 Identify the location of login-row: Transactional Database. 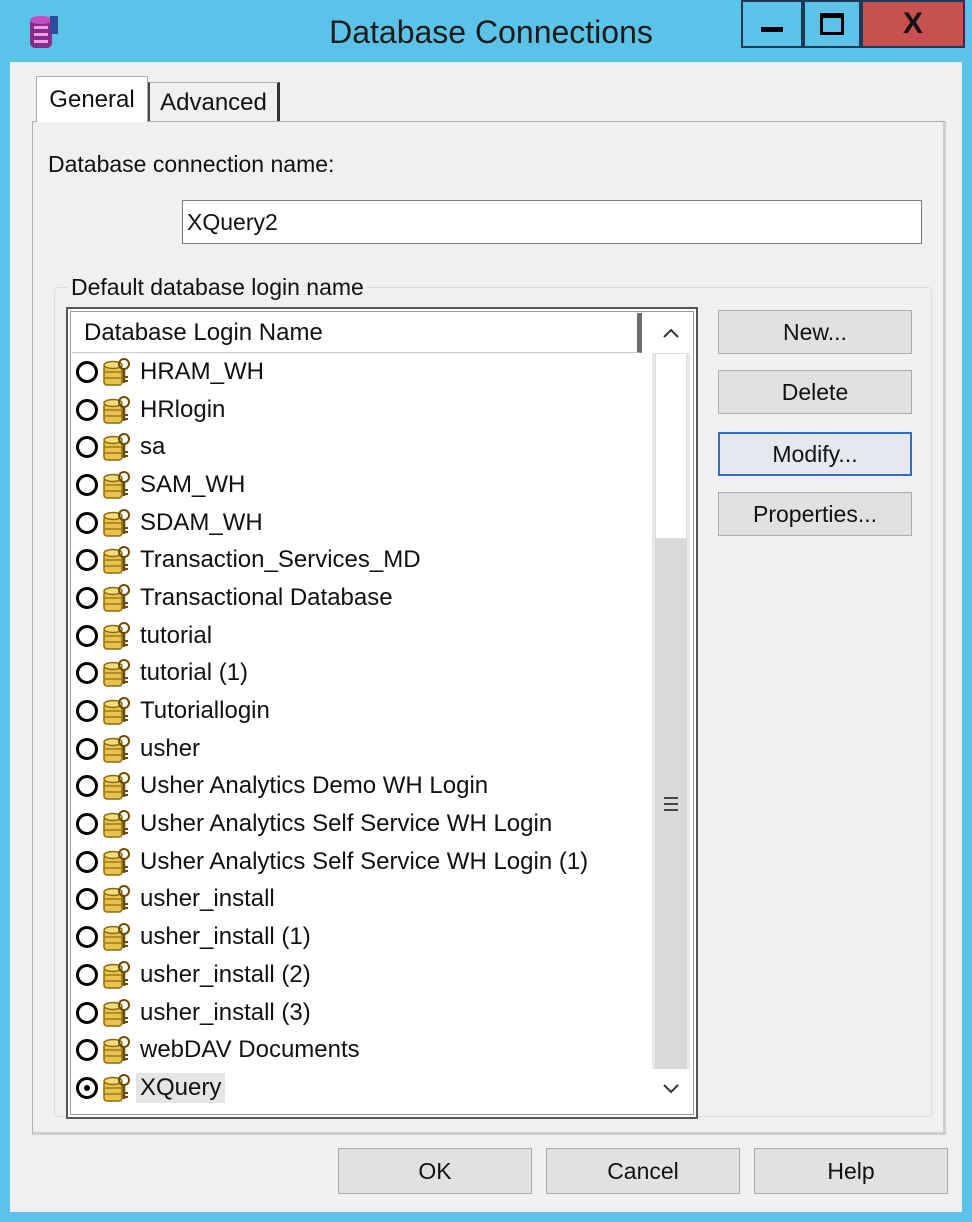
(359, 598).